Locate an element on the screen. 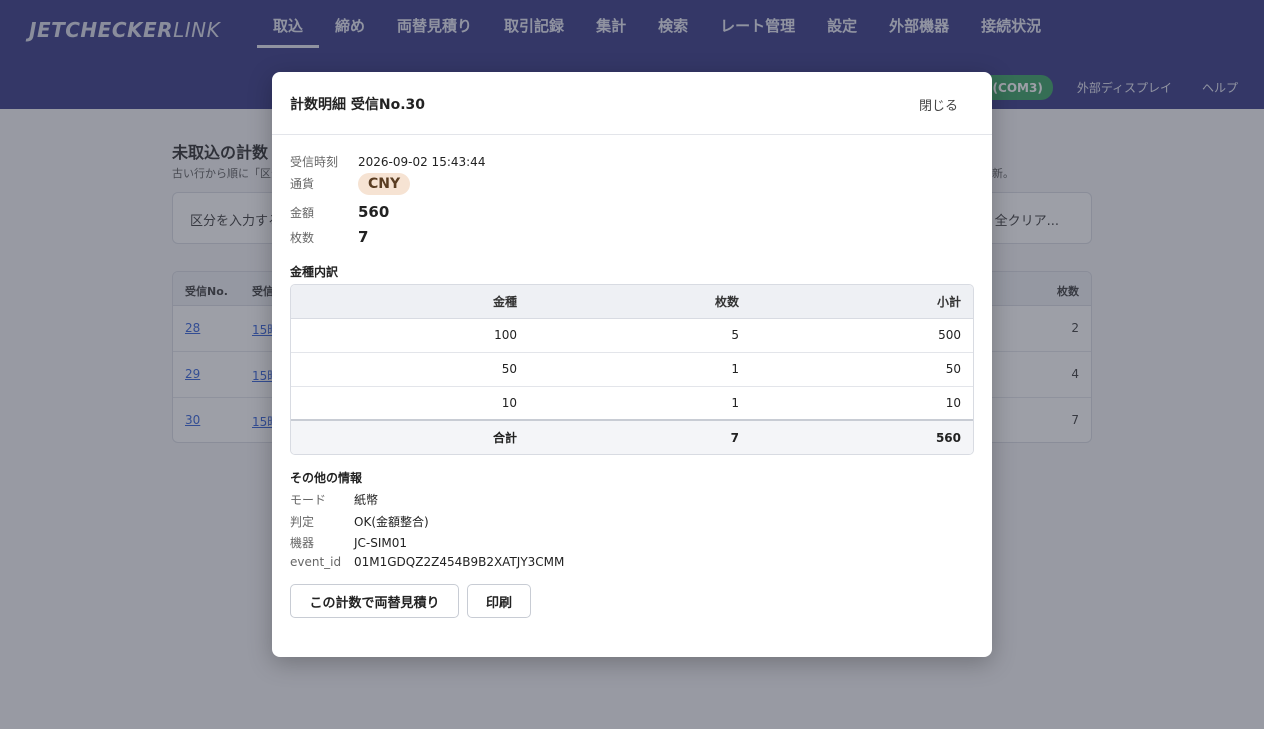 This screenshot has height=729, width=1264. modal-header: 計数明細 受信No.30 閉じる is located at coordinates (632, 103).